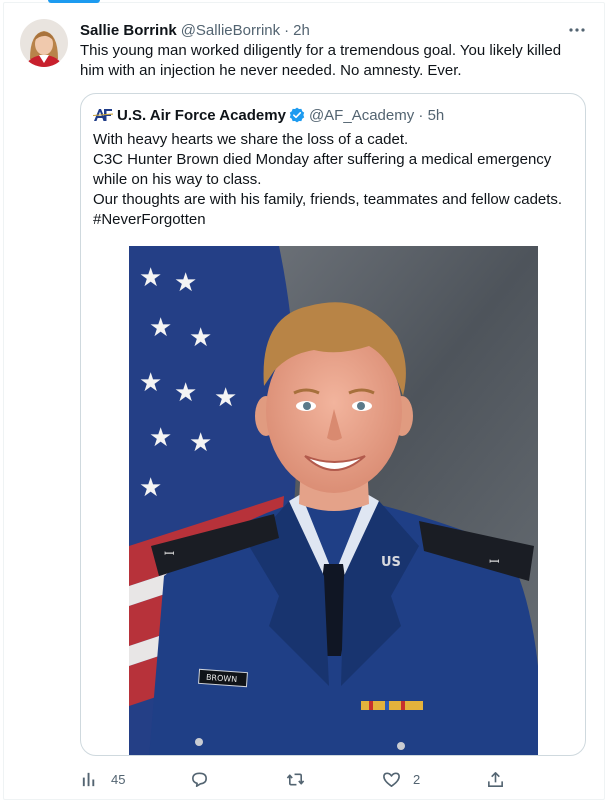  What do you see at coordinates (361, 115) in the screenshot?
I see `quoted-handle: @AF_Academy` at bounding box center [361, 115].